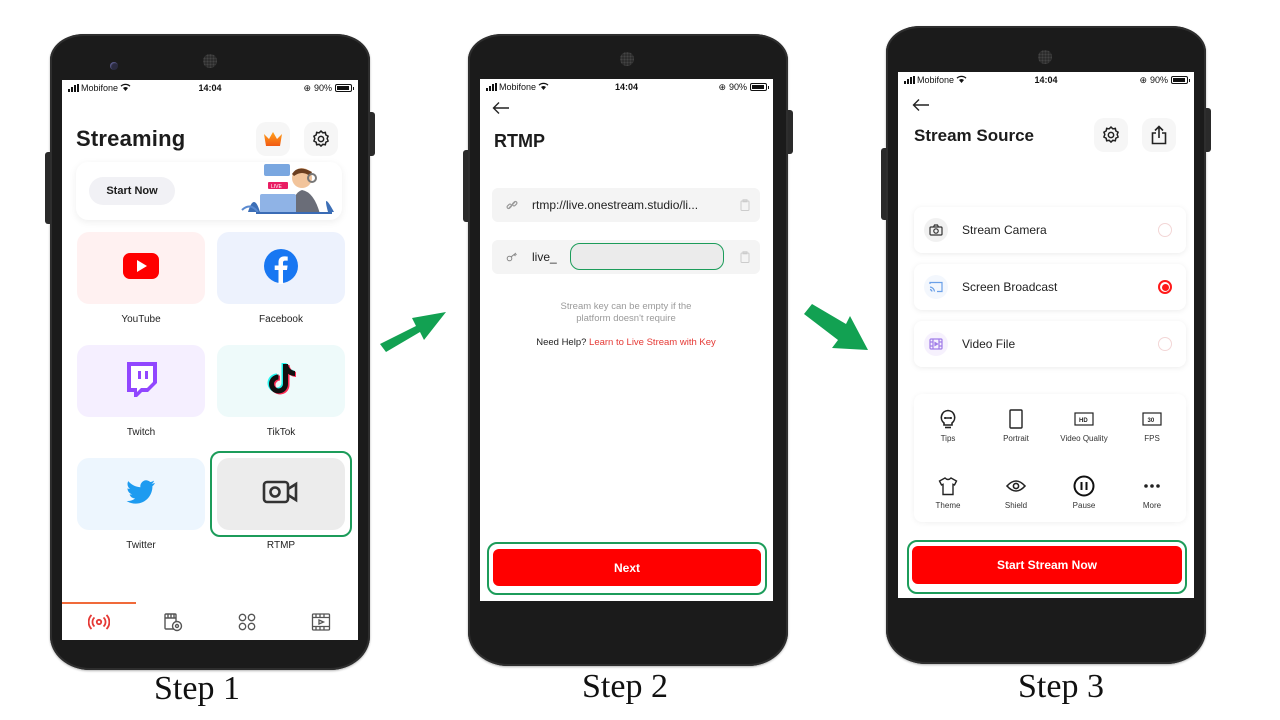 The width and height of the screenshot is (1280, 720). Describe the element at coordinates (511, 257) in the screenshot. I see `key-icon` at that location.